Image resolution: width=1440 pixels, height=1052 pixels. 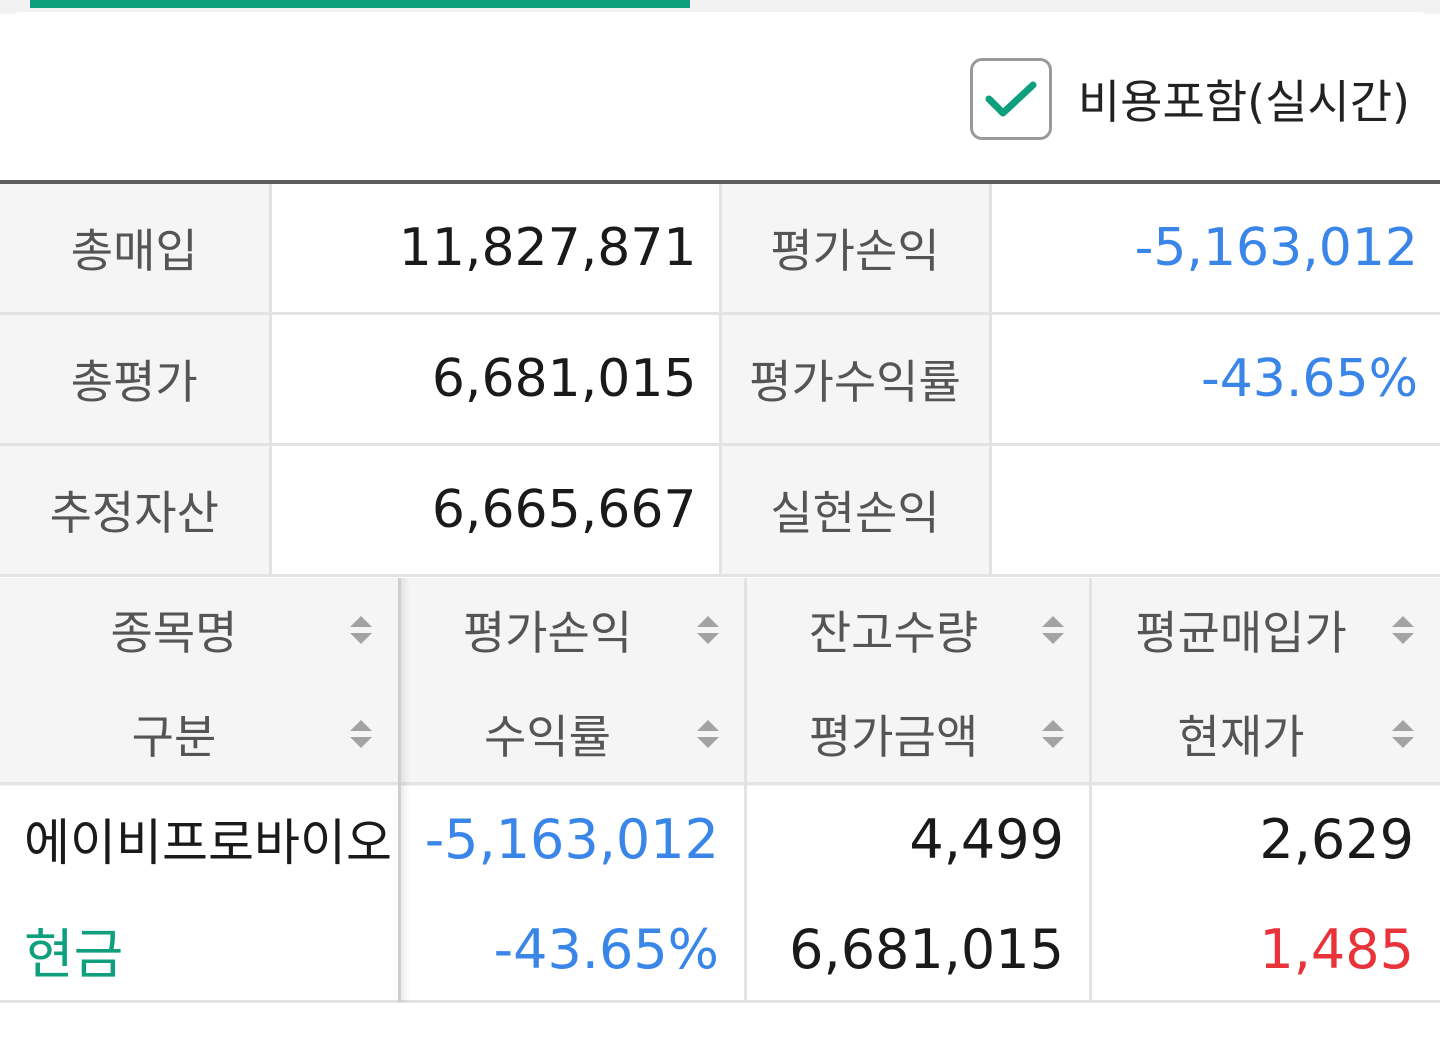 I want to click on include-fees-toggle: 비용포함(실시간), so click(x=1189, y=99).